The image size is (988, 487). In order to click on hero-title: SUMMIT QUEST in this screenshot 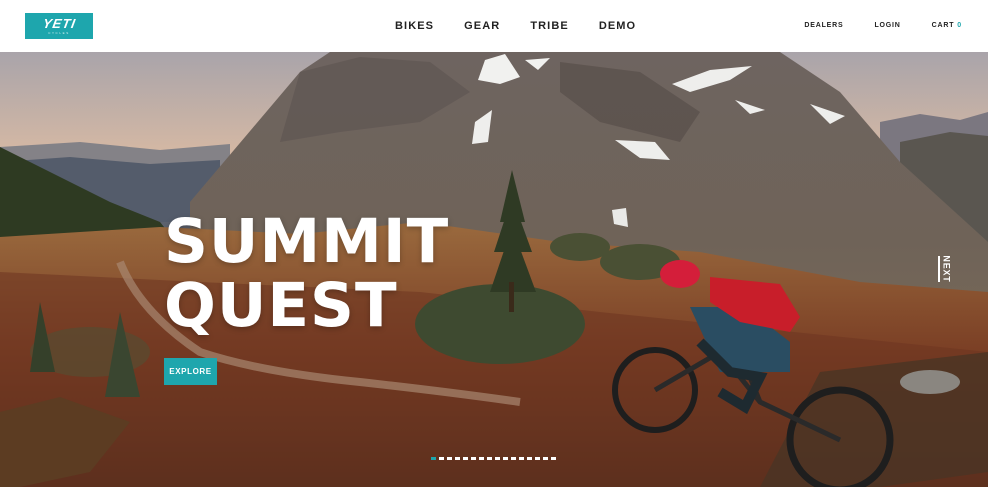, I will do `click(306, 274)`.